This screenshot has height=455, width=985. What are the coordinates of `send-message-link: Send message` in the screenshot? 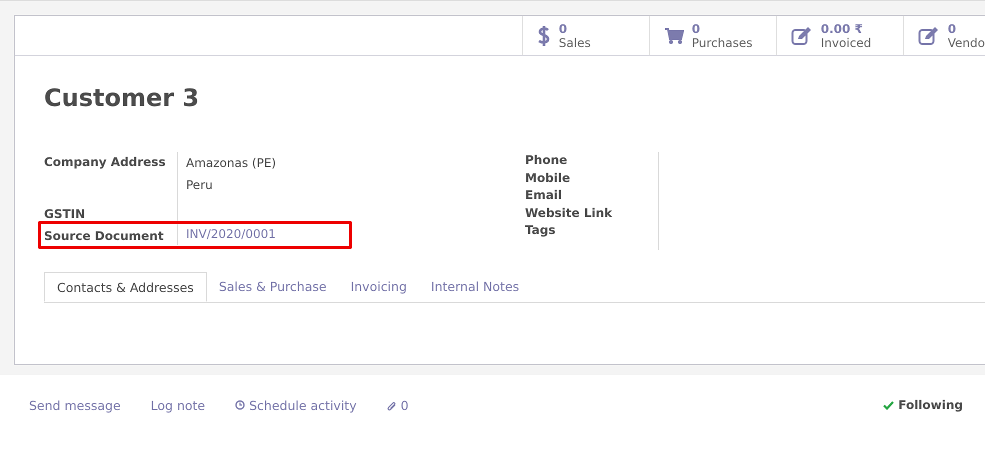 It's located at (75, 405).